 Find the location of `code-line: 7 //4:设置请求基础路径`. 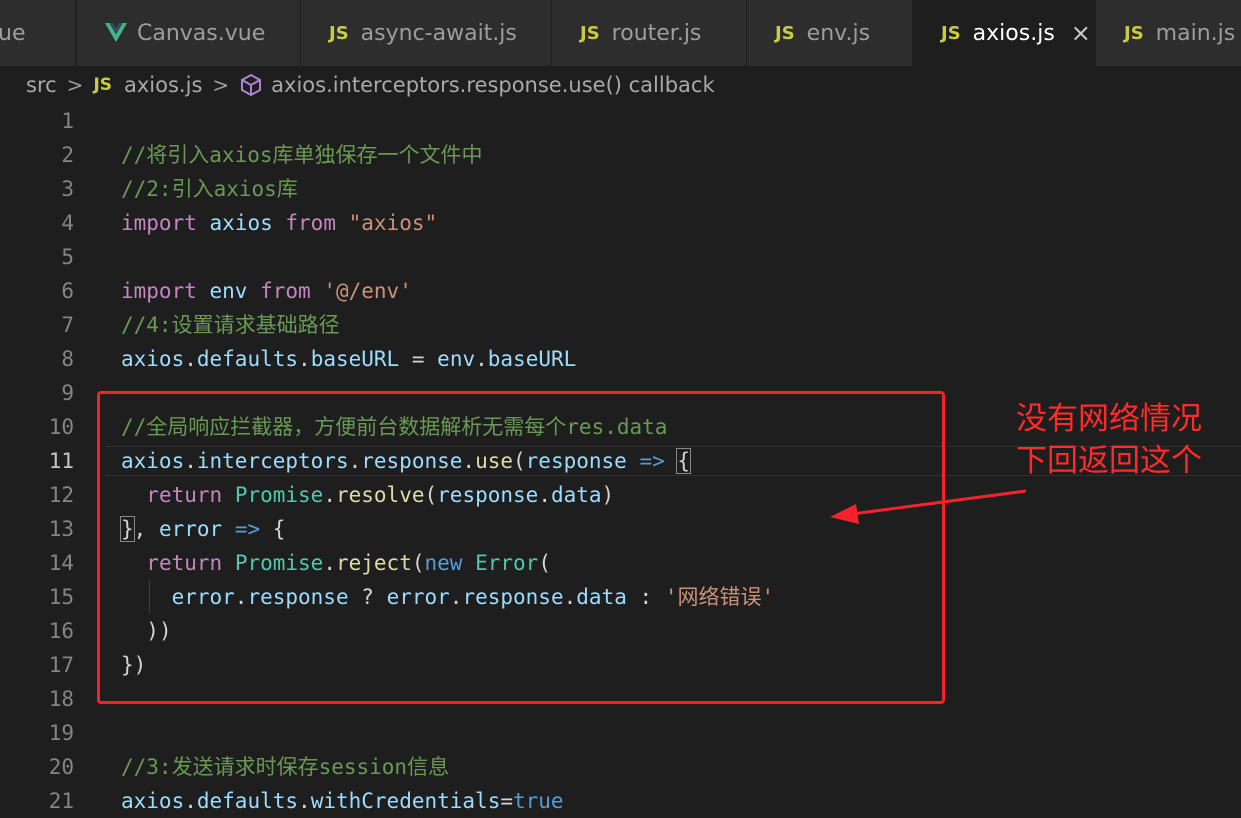

code-line: 7 //4:设置请求基础路径 is located at coordinates (620, 325).